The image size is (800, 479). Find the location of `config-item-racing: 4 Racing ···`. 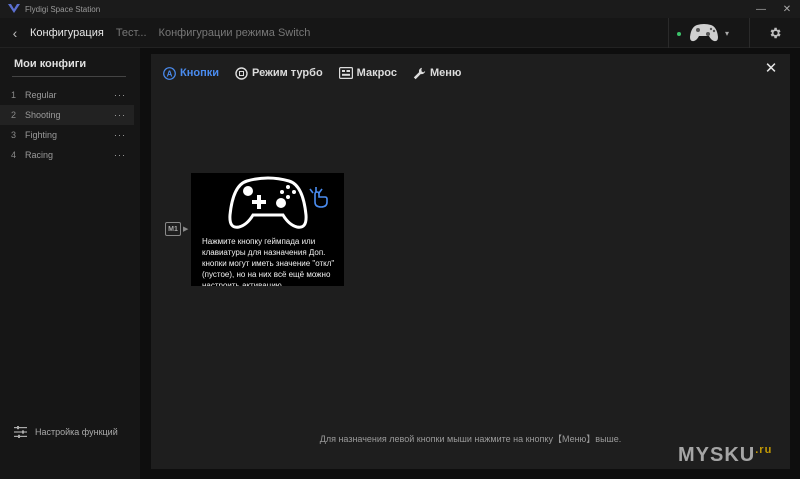

config-item-racing: 4 Racing ··· is located at coordinates (67, 155).